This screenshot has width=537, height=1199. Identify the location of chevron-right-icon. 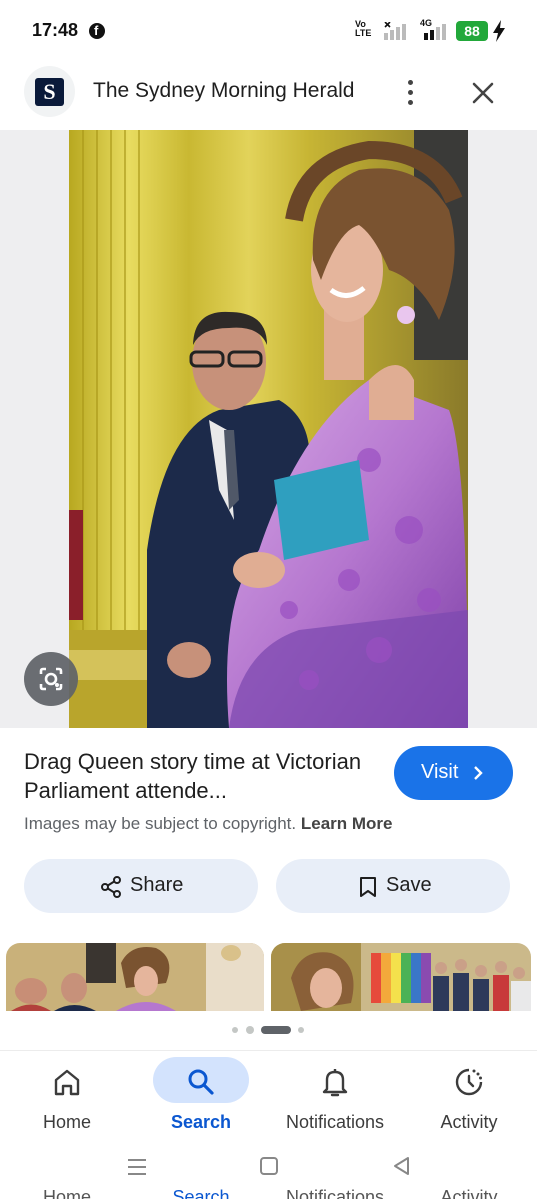
(478, 773).